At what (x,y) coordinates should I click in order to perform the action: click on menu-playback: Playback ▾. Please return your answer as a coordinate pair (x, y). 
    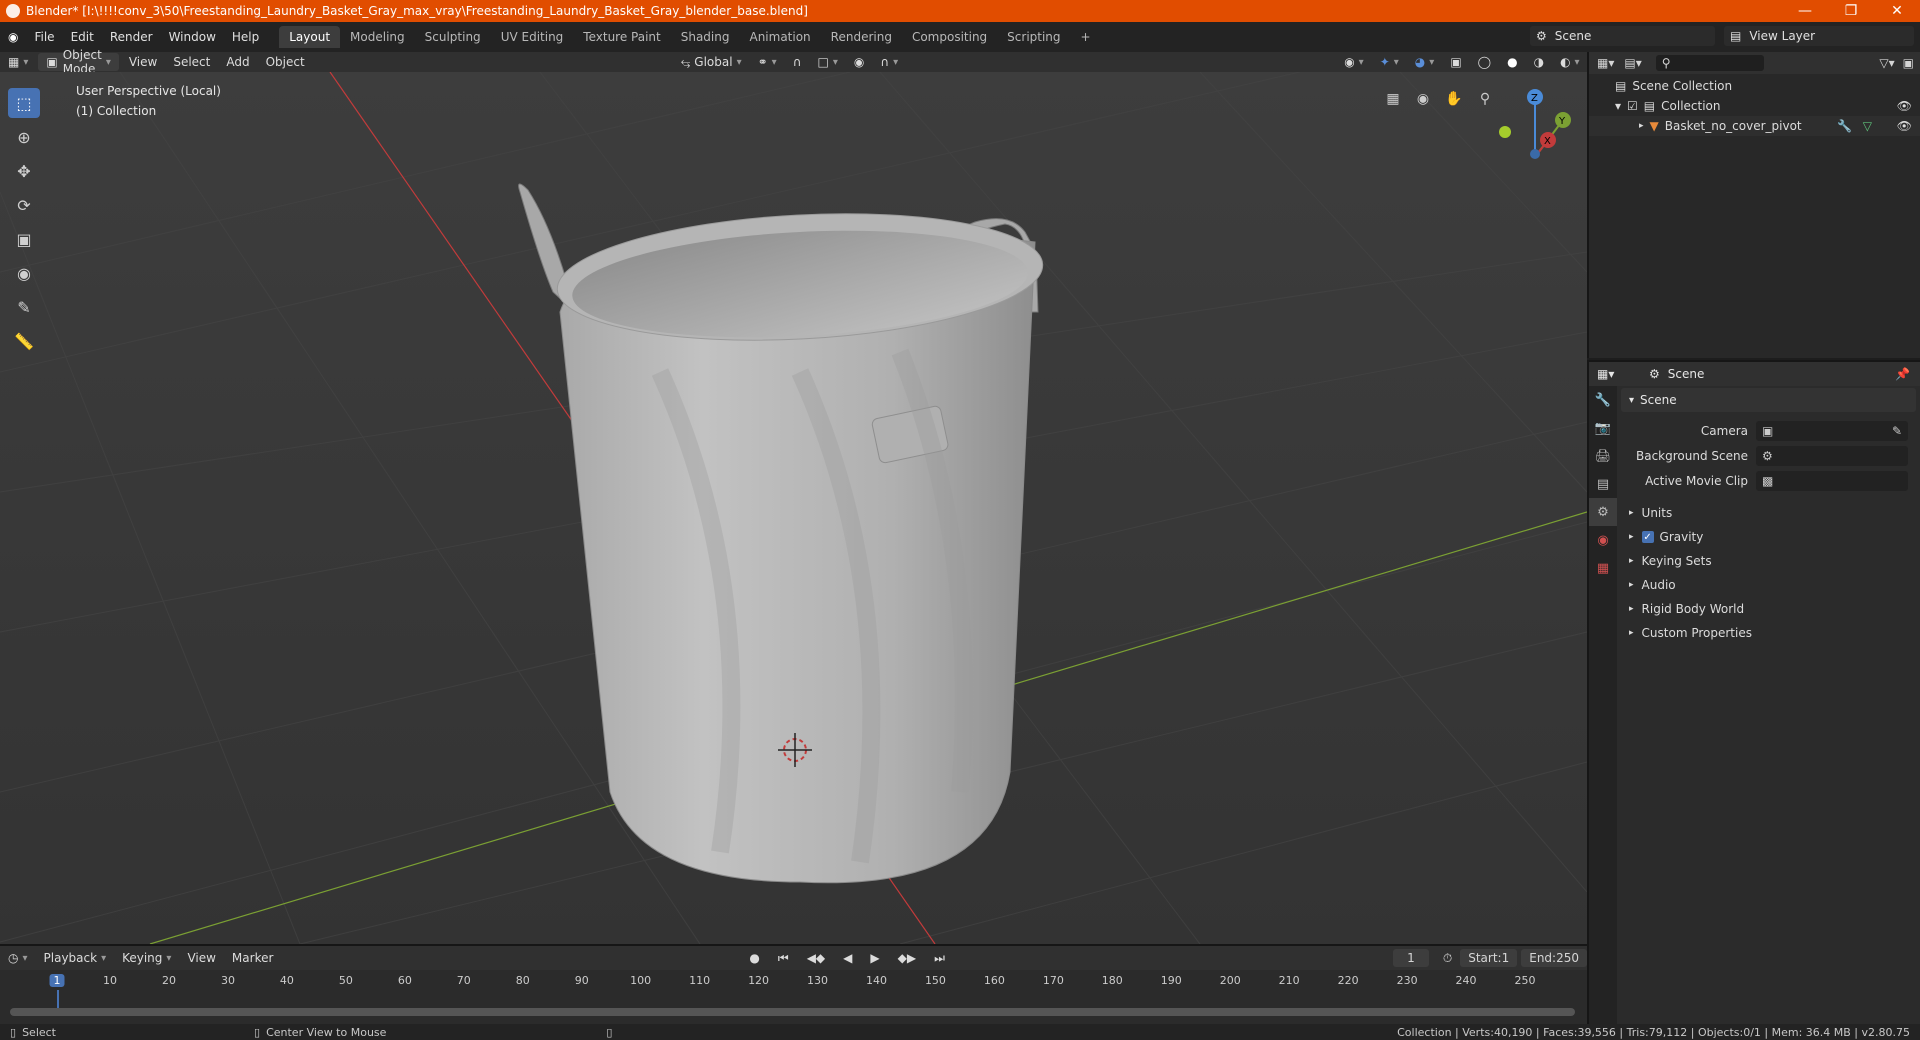
    Looking at the image, I should click on (75, 958).